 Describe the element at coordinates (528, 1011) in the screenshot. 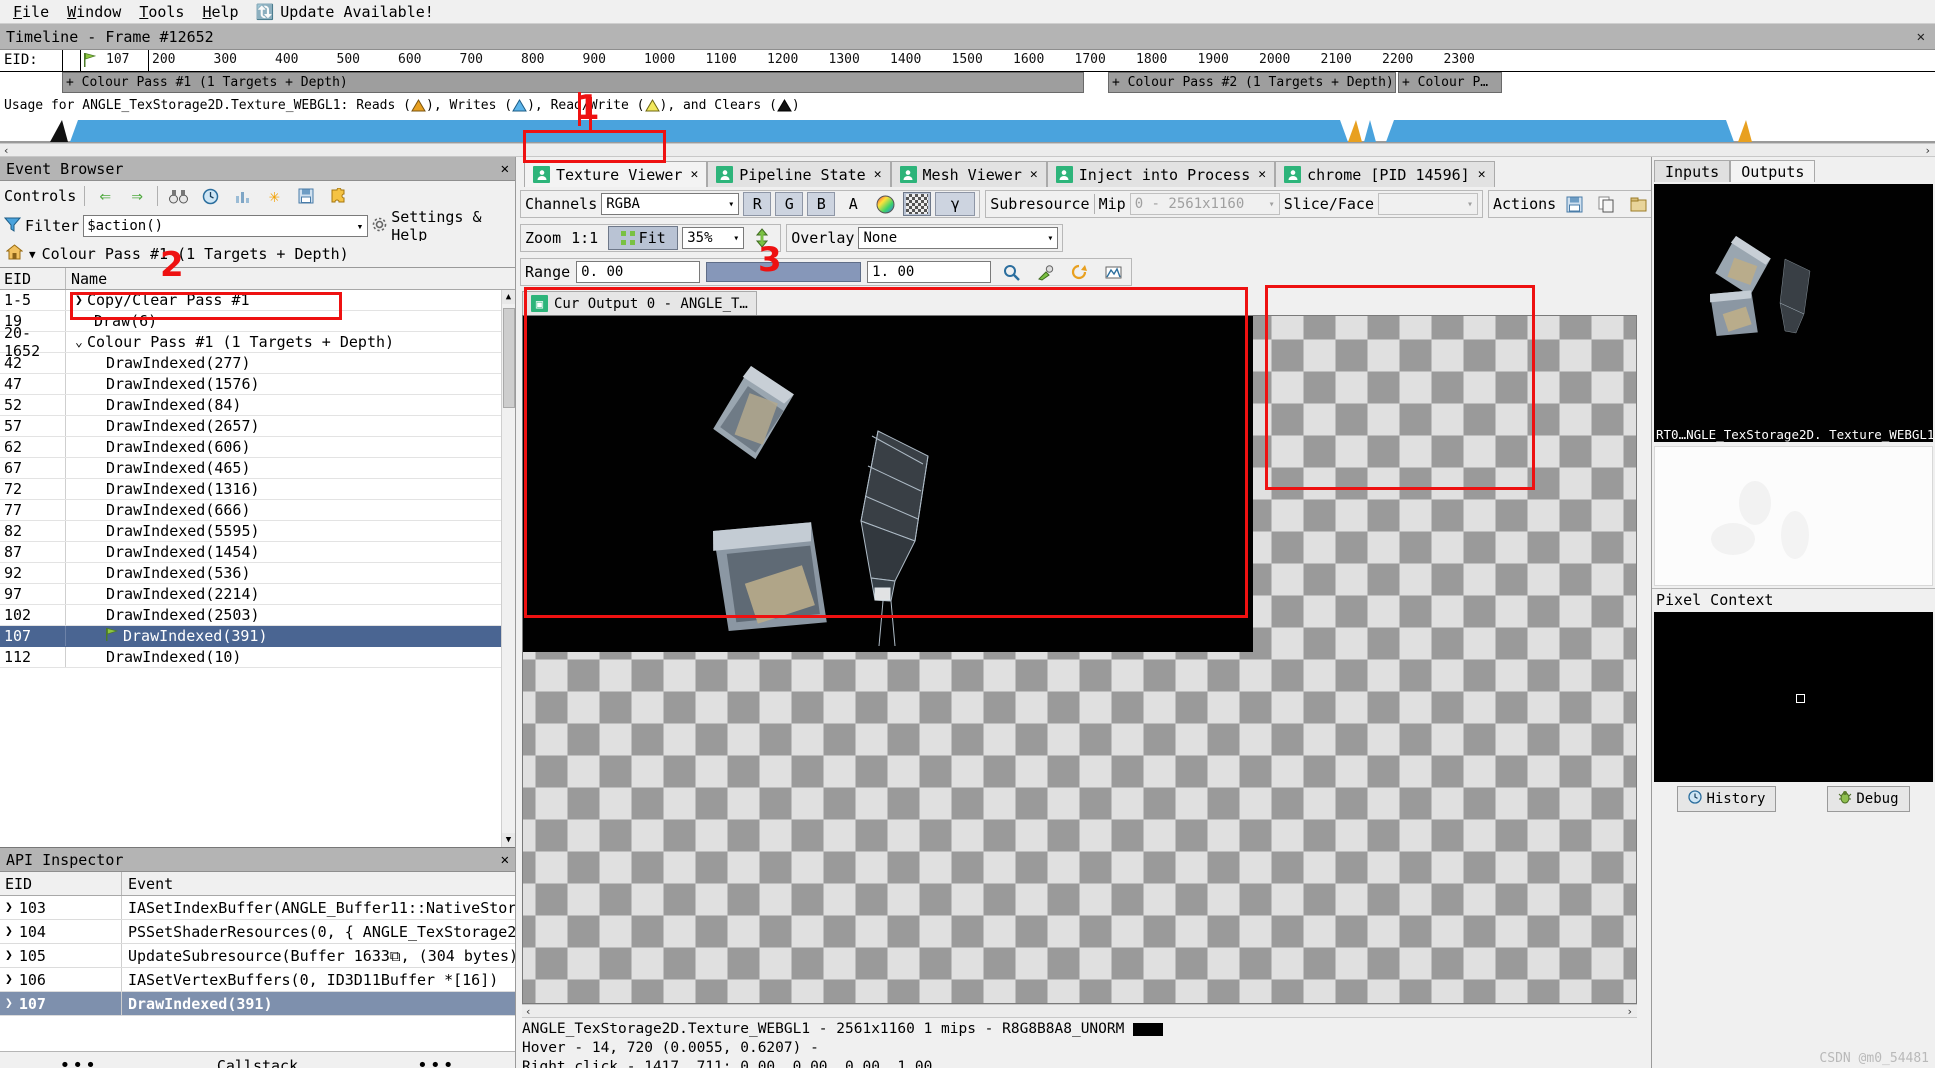

I see `scroll-left-icon: ‹` at that location.